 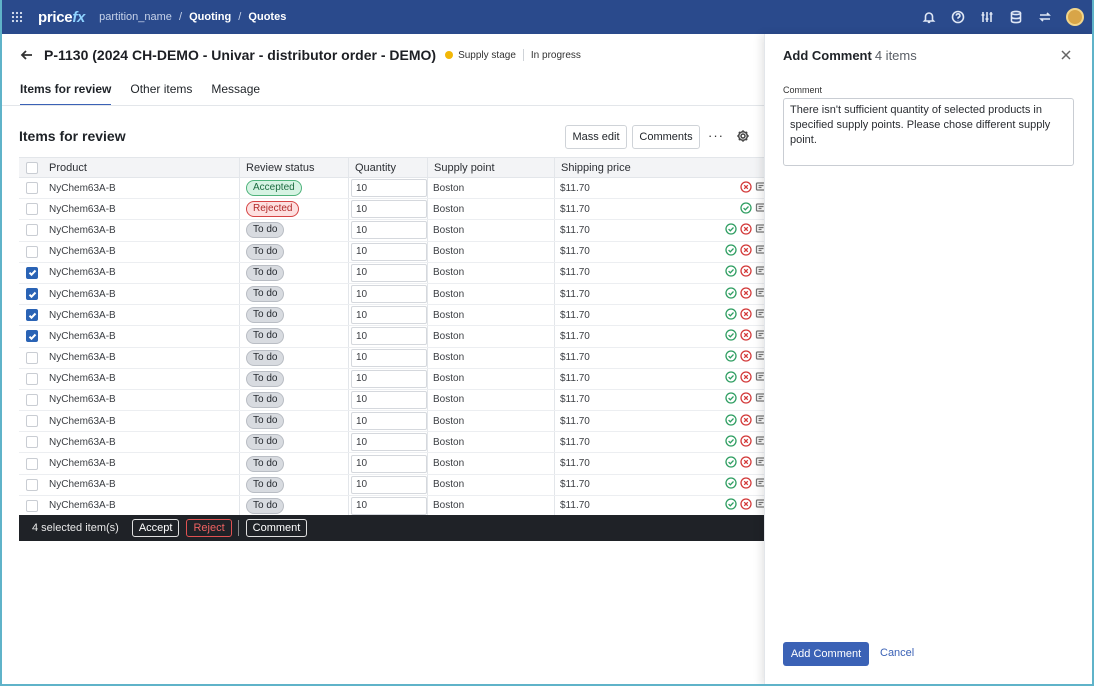 I want to click on back-arrow-icon, so click(x=27, y=55).